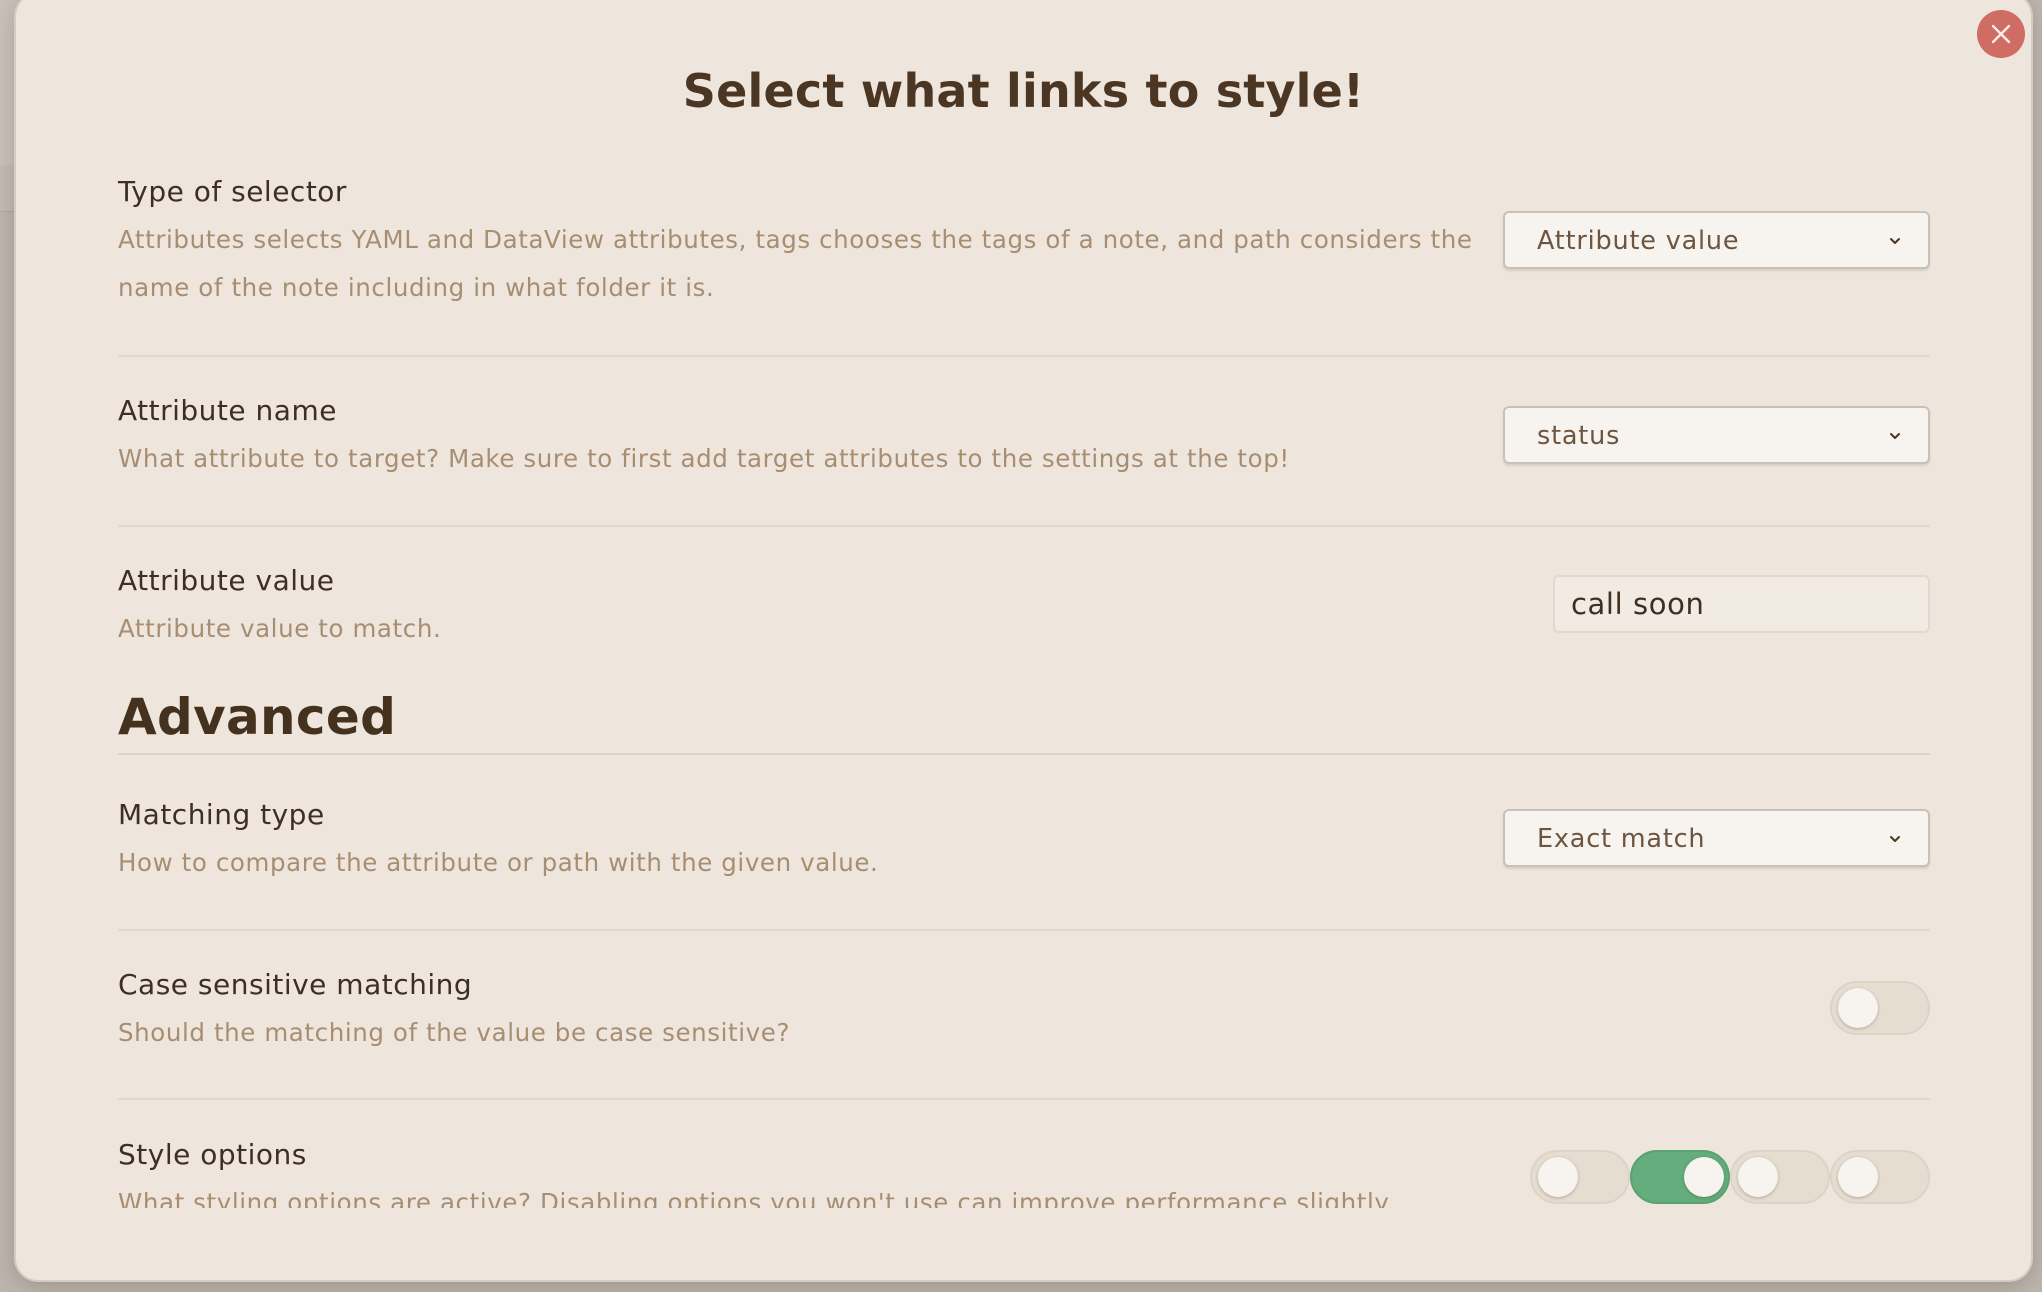  I want to click on close-icon, so click(2001, 34).